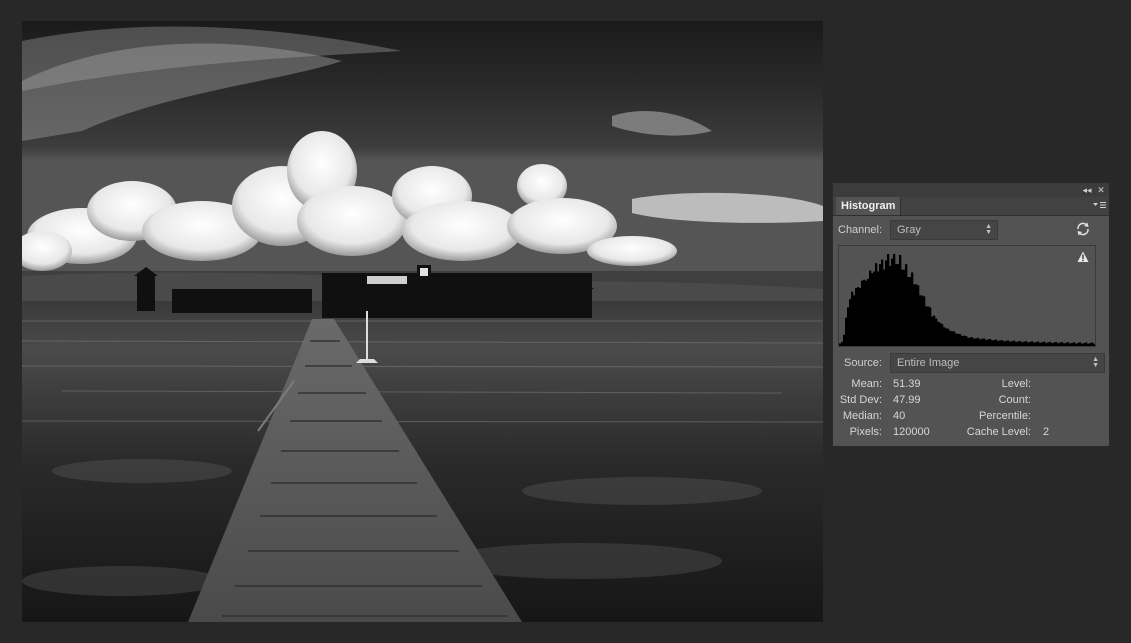  Describe the element at coordinates (967, 296) in the screenshot. I see `histogram-graph` at that location.